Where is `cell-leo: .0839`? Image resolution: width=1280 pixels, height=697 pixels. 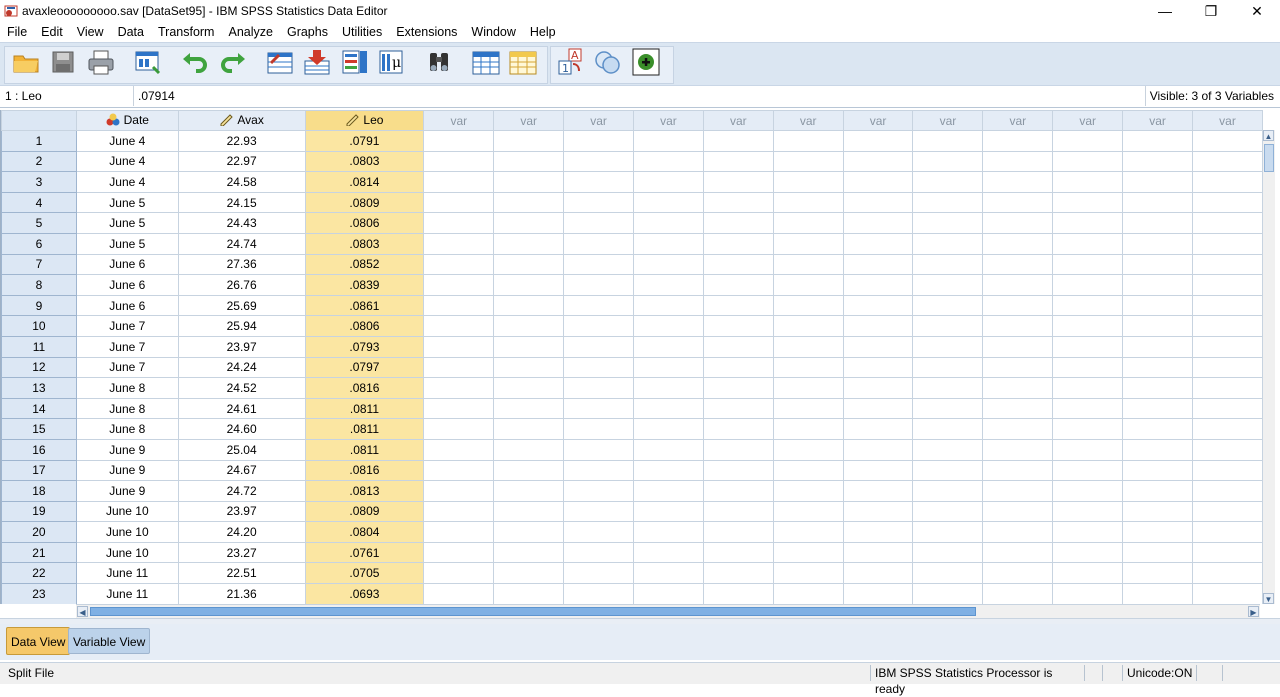
cell-leo: .0839 is located at coordinates (364, 285).